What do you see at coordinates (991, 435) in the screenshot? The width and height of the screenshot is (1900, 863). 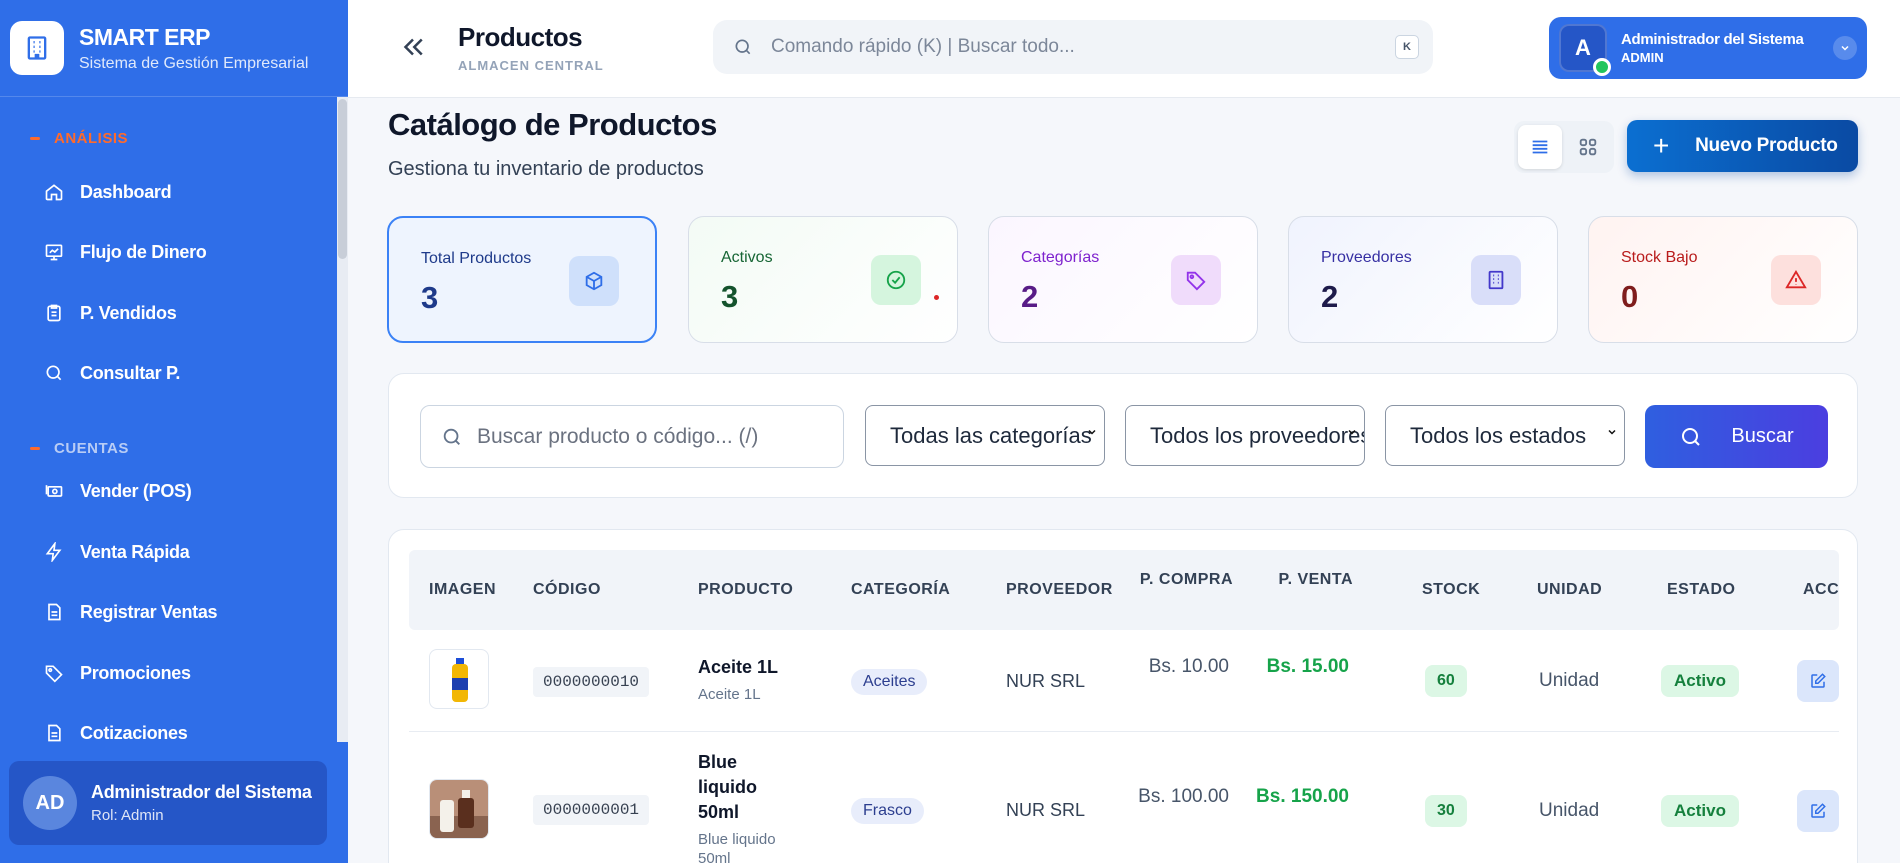 I see `category-select-value: Todas las categorías` at bounding box center [991, 435].